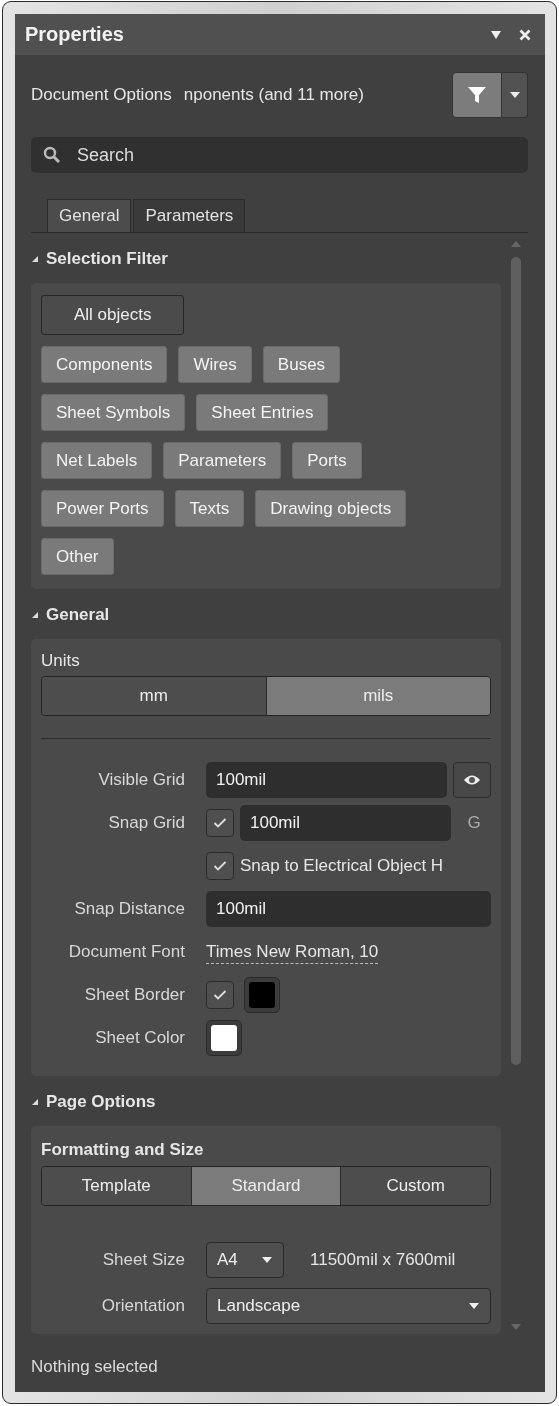 Image resolution: width=559 pixels, height=1406 pixels. What do you see at coordinates (383, 1260) in the screenshot?
I see `size-info: 11500mil x 7600mil` at bounding box center [383, 1260].